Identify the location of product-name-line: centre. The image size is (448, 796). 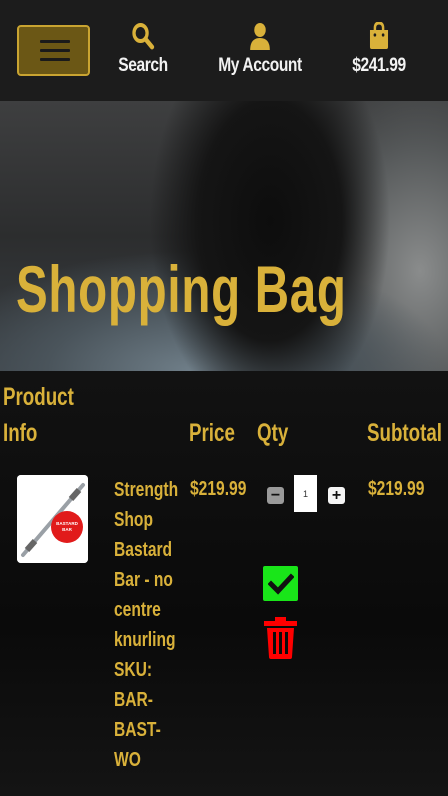
(137, 610).